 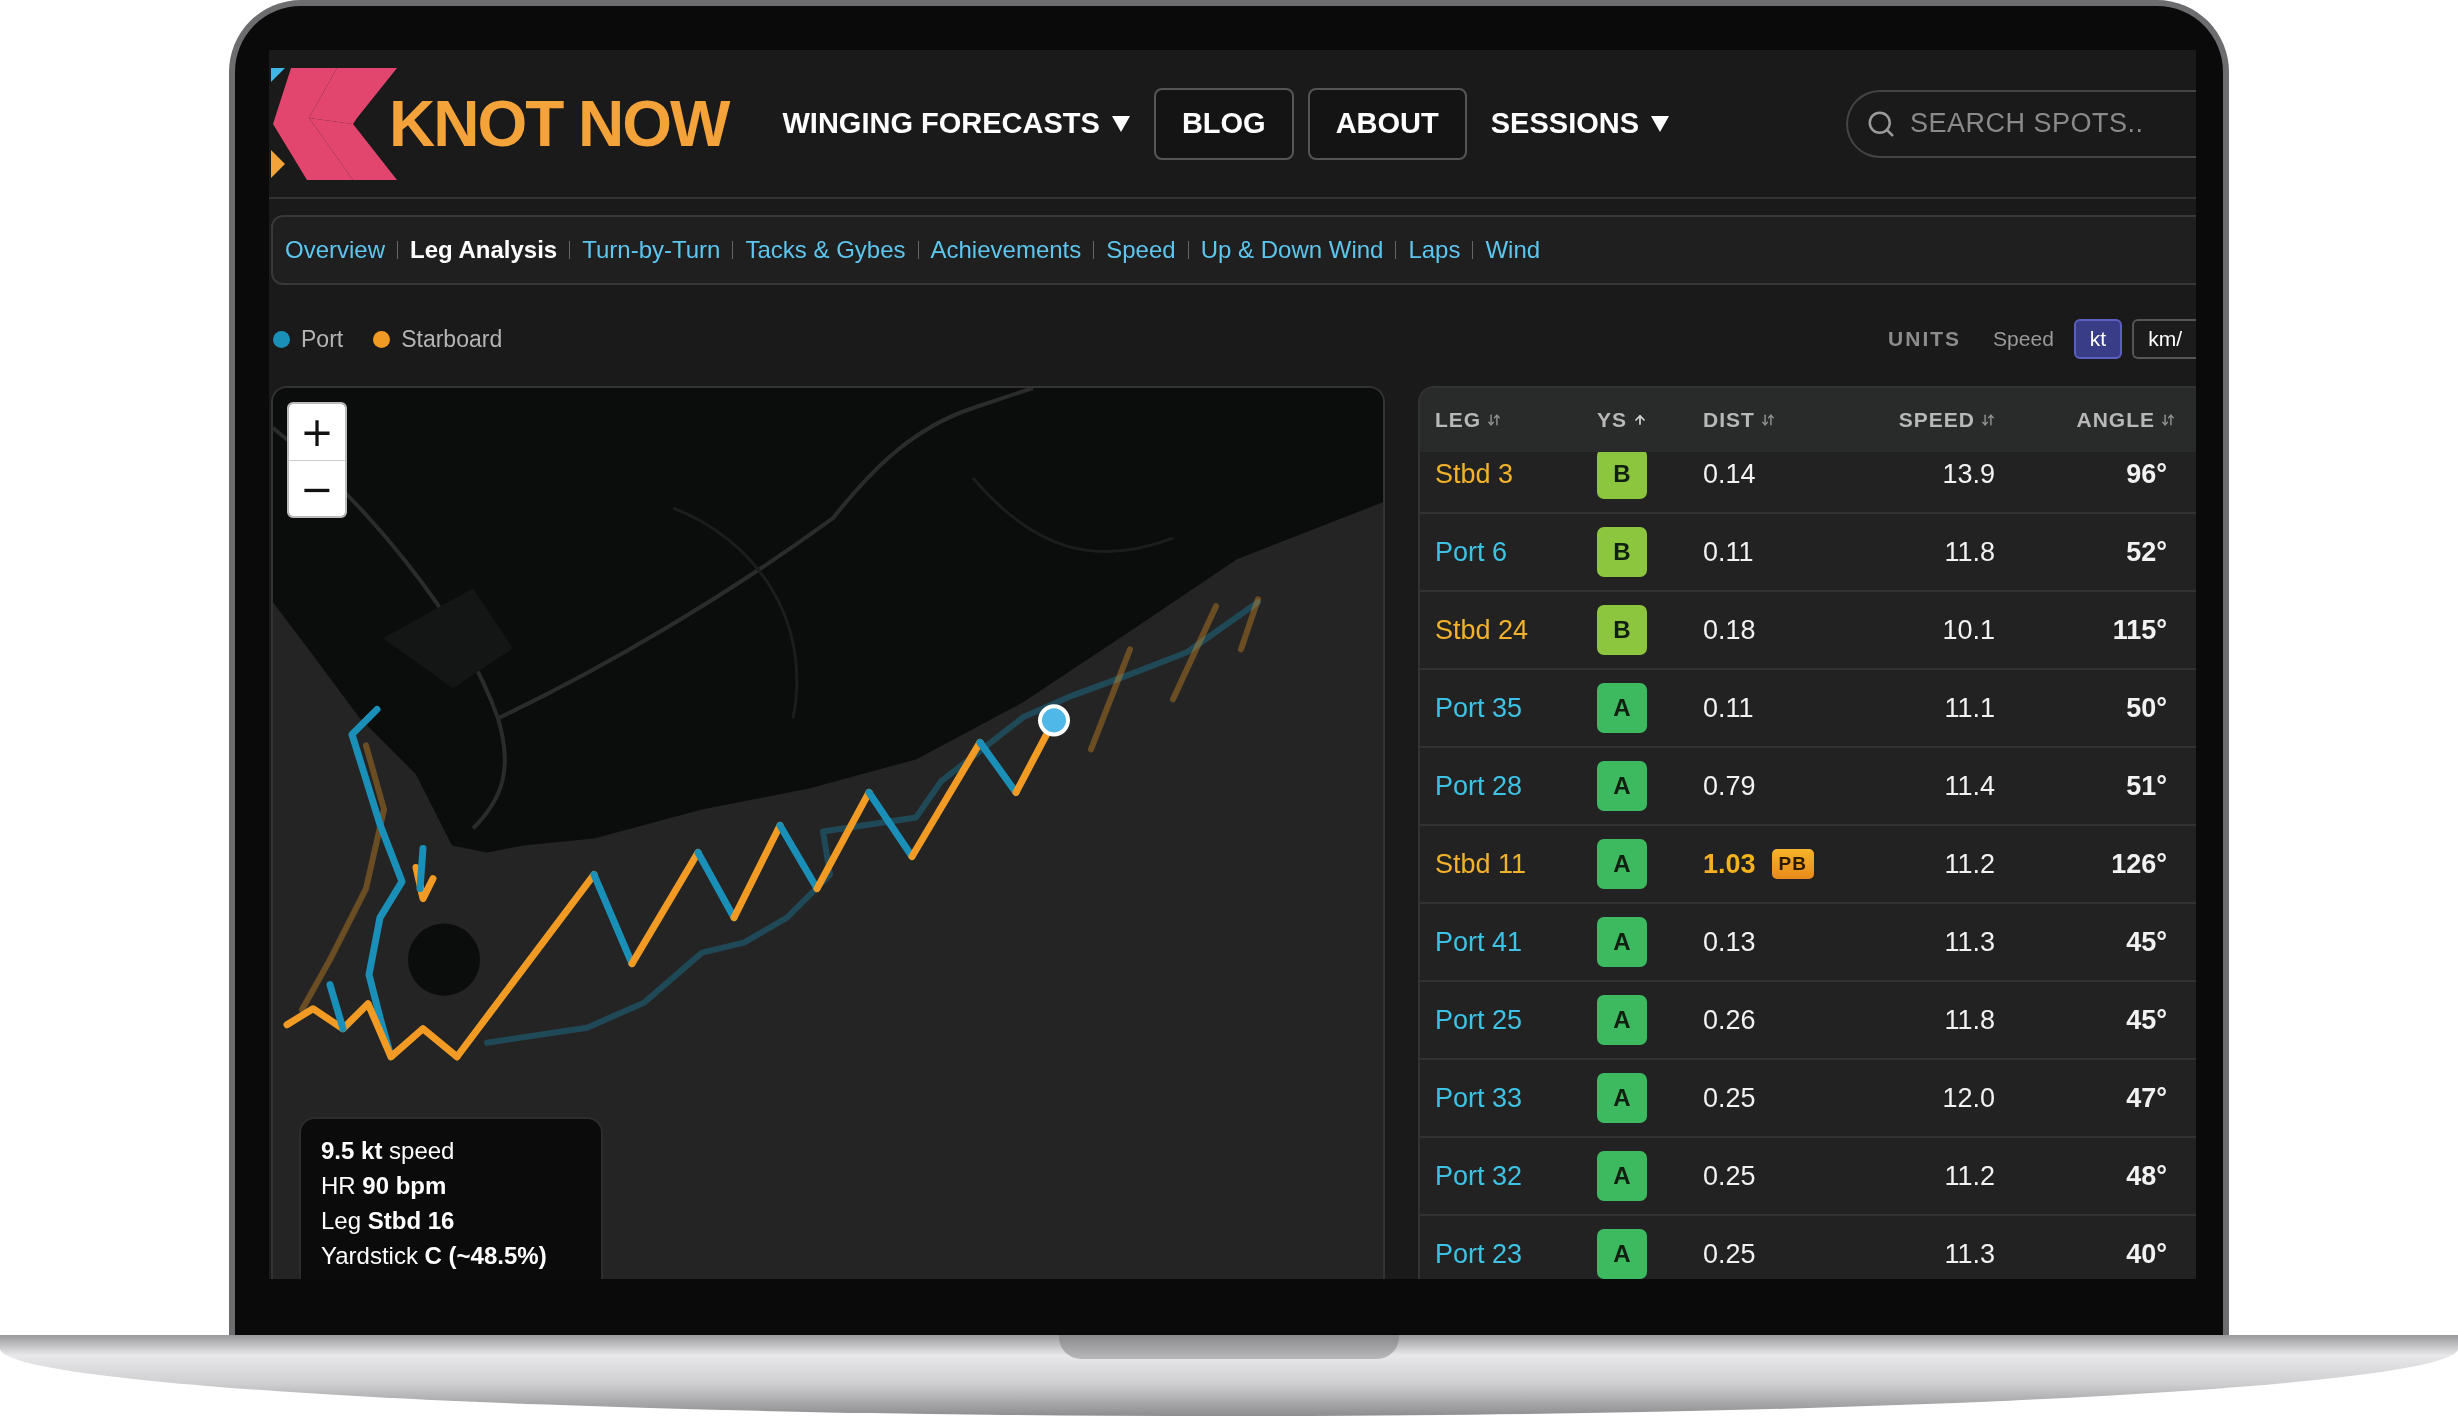 What do you see at coordinates (1729, 474) in the screenshot?
I see `distance-cell: 0.14` at bounding box center [1729, 474].